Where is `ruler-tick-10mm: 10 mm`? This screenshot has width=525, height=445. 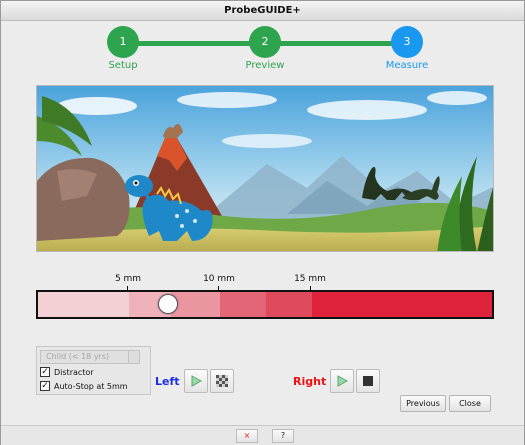
ruler-tick-10mm: 10 mm is located at coordinates (219, 279).